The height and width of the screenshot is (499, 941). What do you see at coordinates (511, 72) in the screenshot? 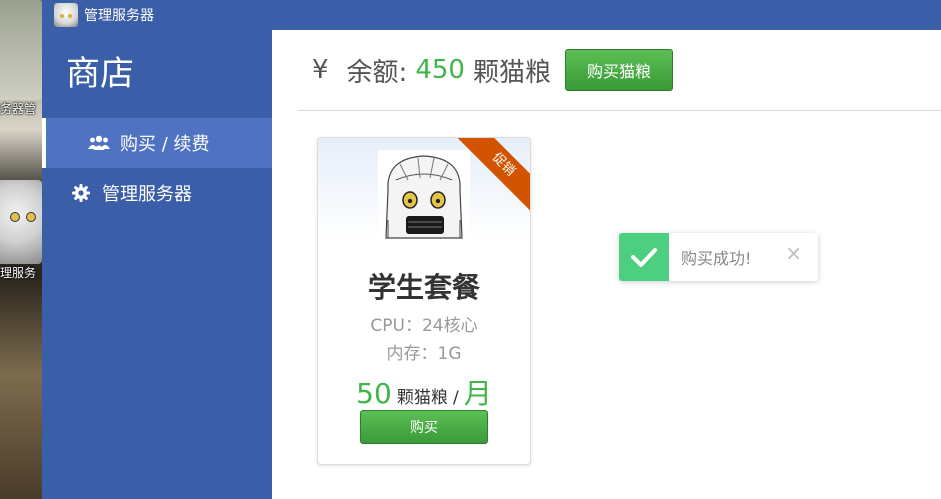
I see `balance-unit: 颗猫粮` at bounding box center [511, 72].